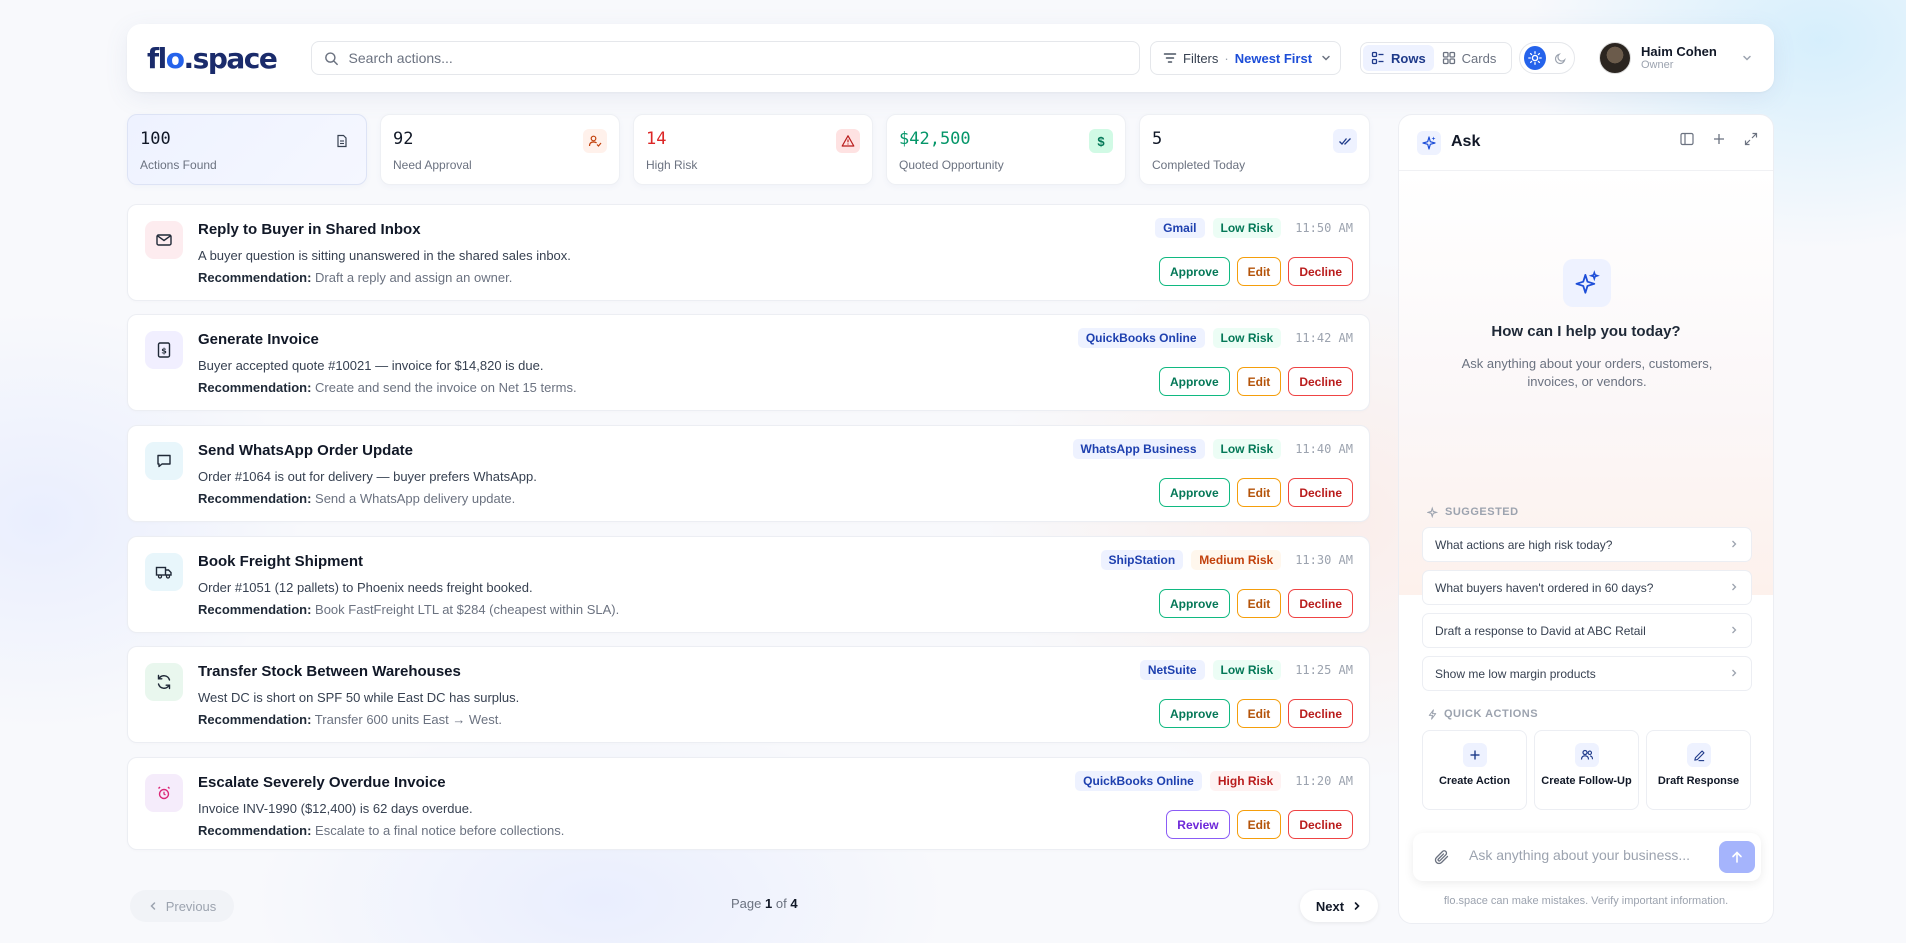  I want to click on stat-value: 14, so click(656, 139).